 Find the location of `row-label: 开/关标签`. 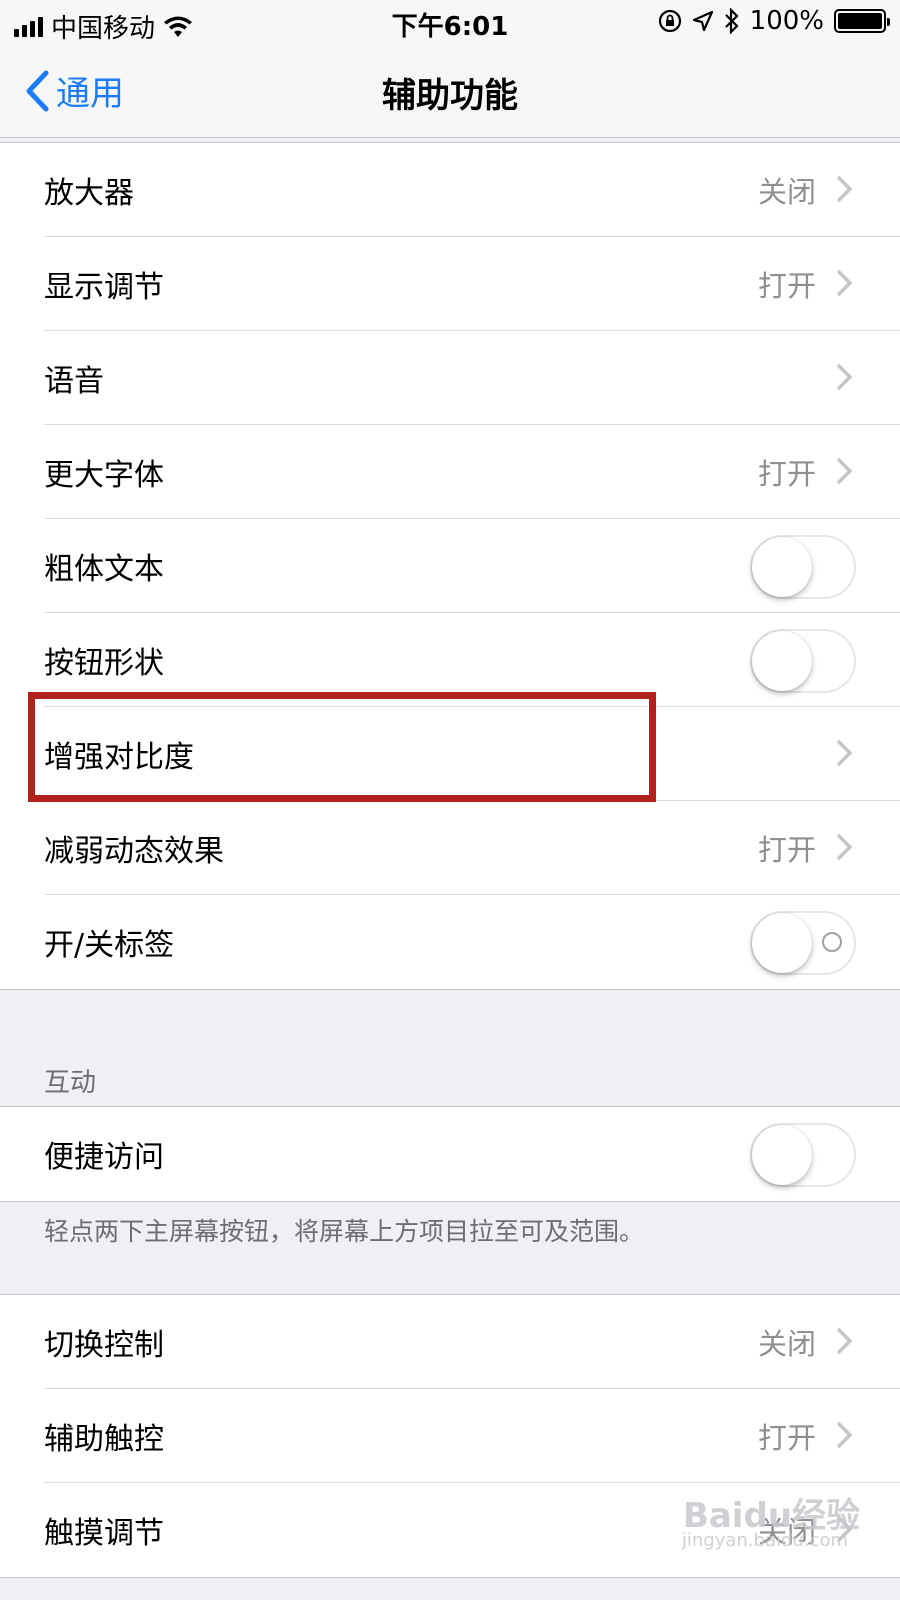

row-label: 开/关标签 is located at coordinates (109, 945).